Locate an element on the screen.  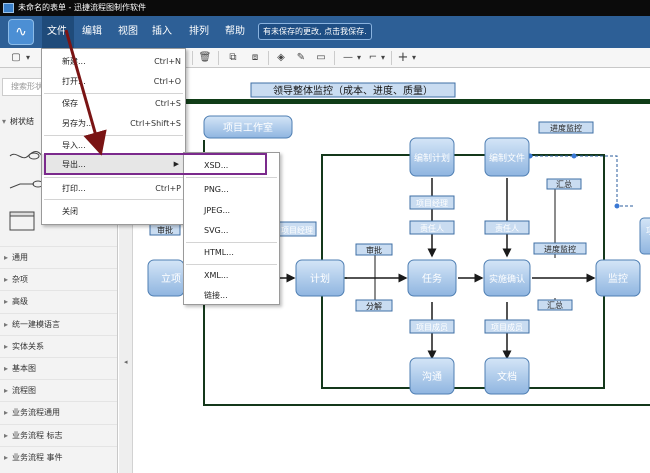
menu-insert: 插入 is located at coordinates (162, 32).